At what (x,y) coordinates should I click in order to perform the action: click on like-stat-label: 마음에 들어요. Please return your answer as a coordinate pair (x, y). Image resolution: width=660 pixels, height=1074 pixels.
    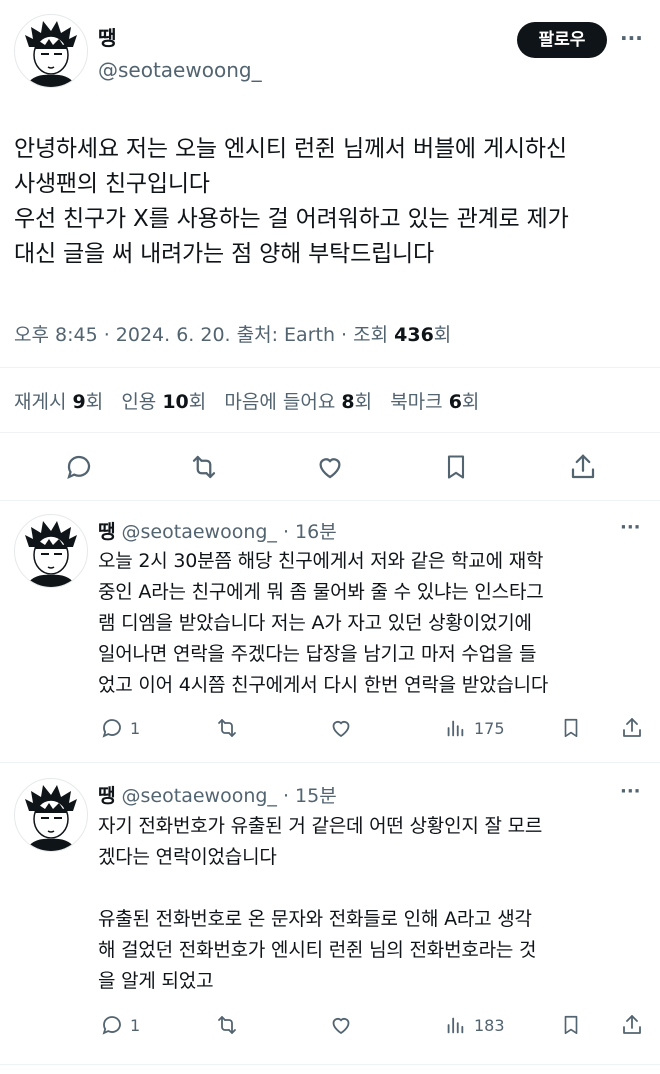
    Looking at the image, I should click on (283, 402).